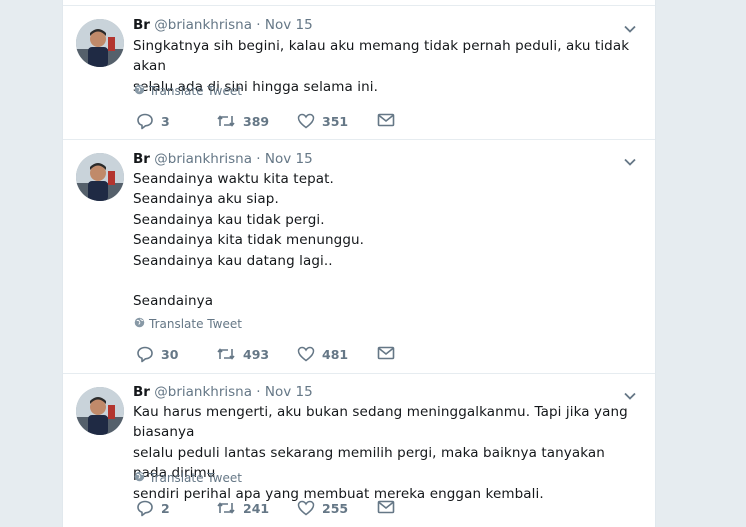 Image resolution: width=746 pixels, height=527 pixels. I want to click on like-count: 481, so click(335, 354).